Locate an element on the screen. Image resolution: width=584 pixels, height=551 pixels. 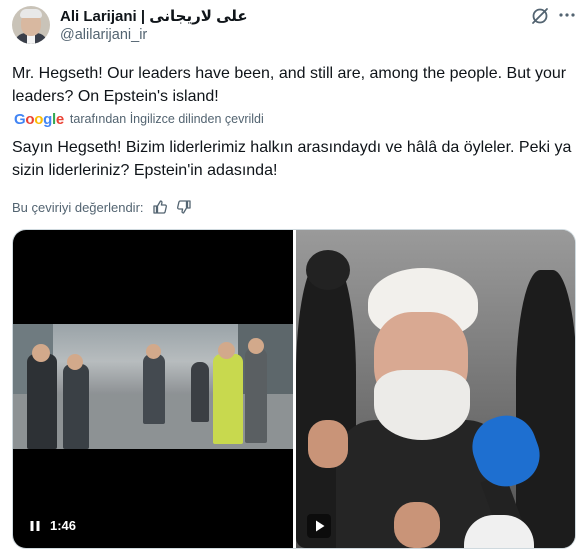
translation-source-label: tarafından İngilizce dilinden çevrildi is located at coordinates (167, 119).